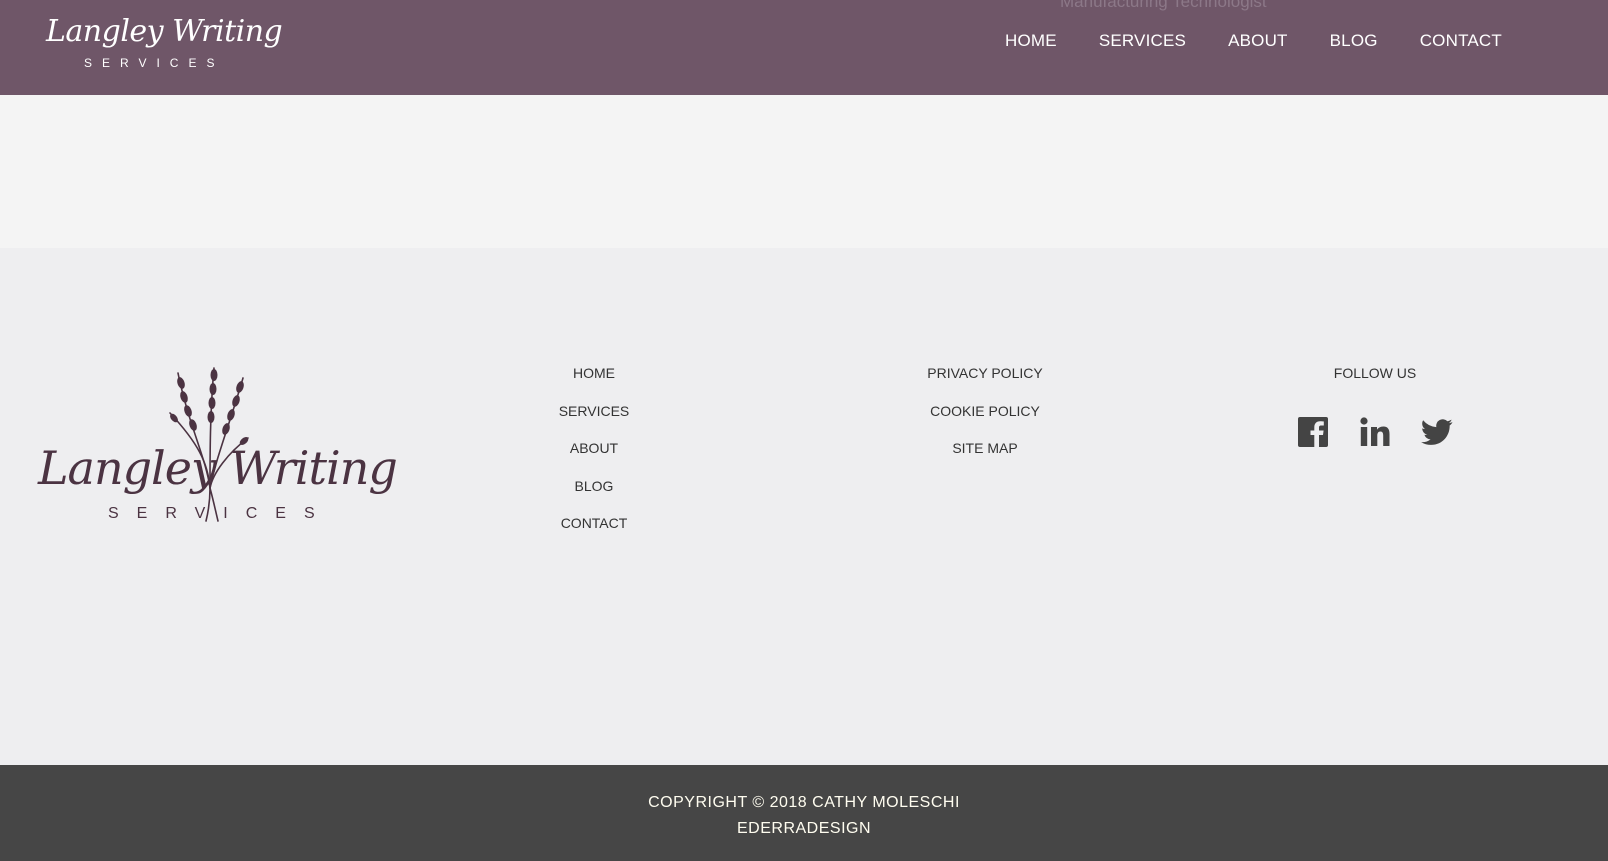  I want to click on footer-social: FOLLOW US, so click(1375, 406).